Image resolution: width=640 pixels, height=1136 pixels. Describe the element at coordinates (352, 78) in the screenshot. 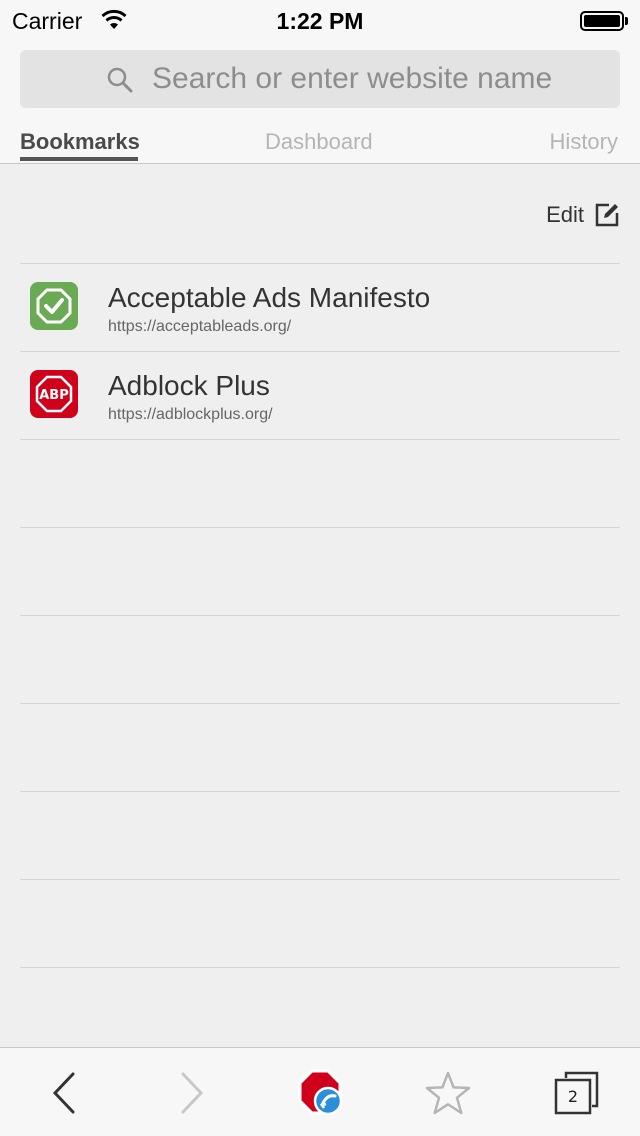

I see `search-placeholder: Search or enter website name` at that location.